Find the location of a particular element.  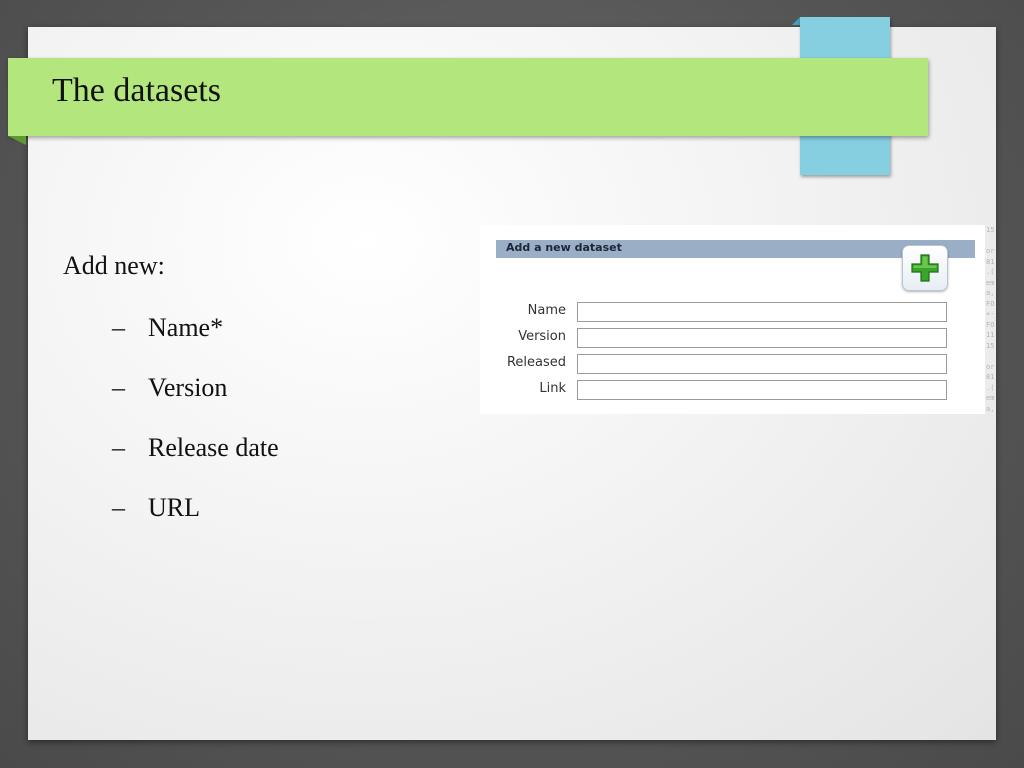

name-input is located at coordinates (762, 312).